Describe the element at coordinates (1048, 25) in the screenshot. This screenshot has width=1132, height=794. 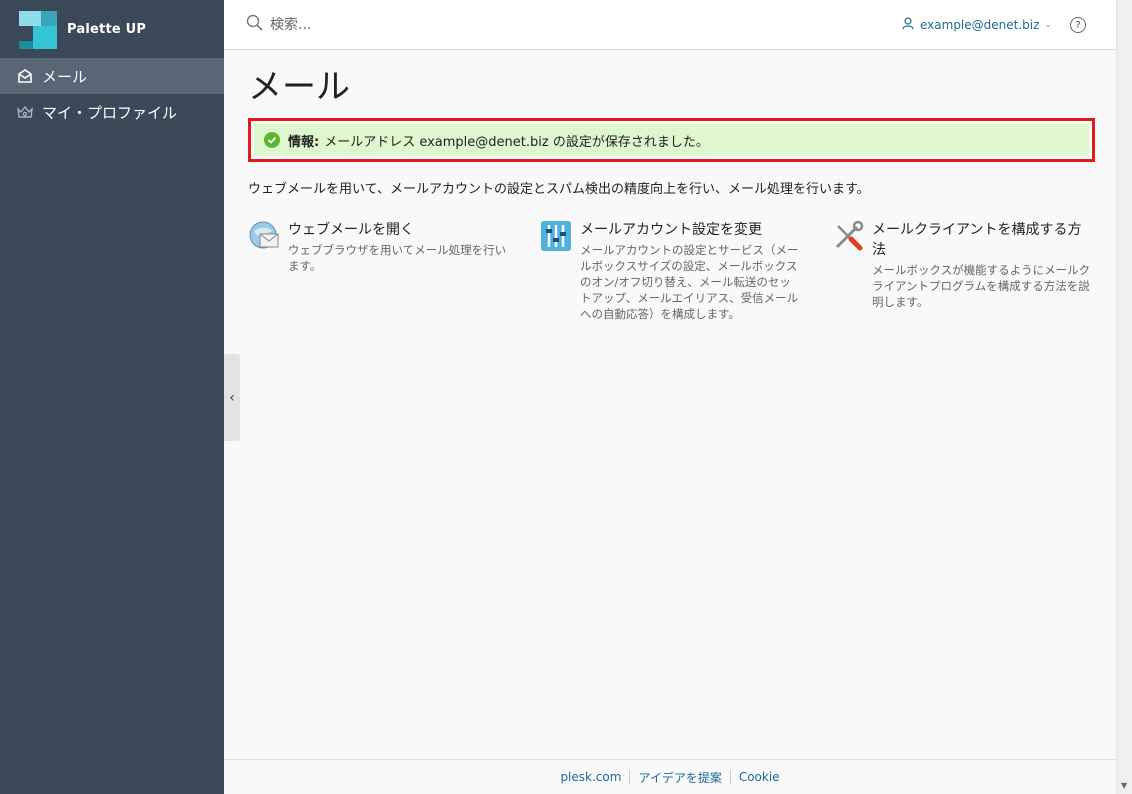
I see `chevron-down-icon: ⌄` at that location.